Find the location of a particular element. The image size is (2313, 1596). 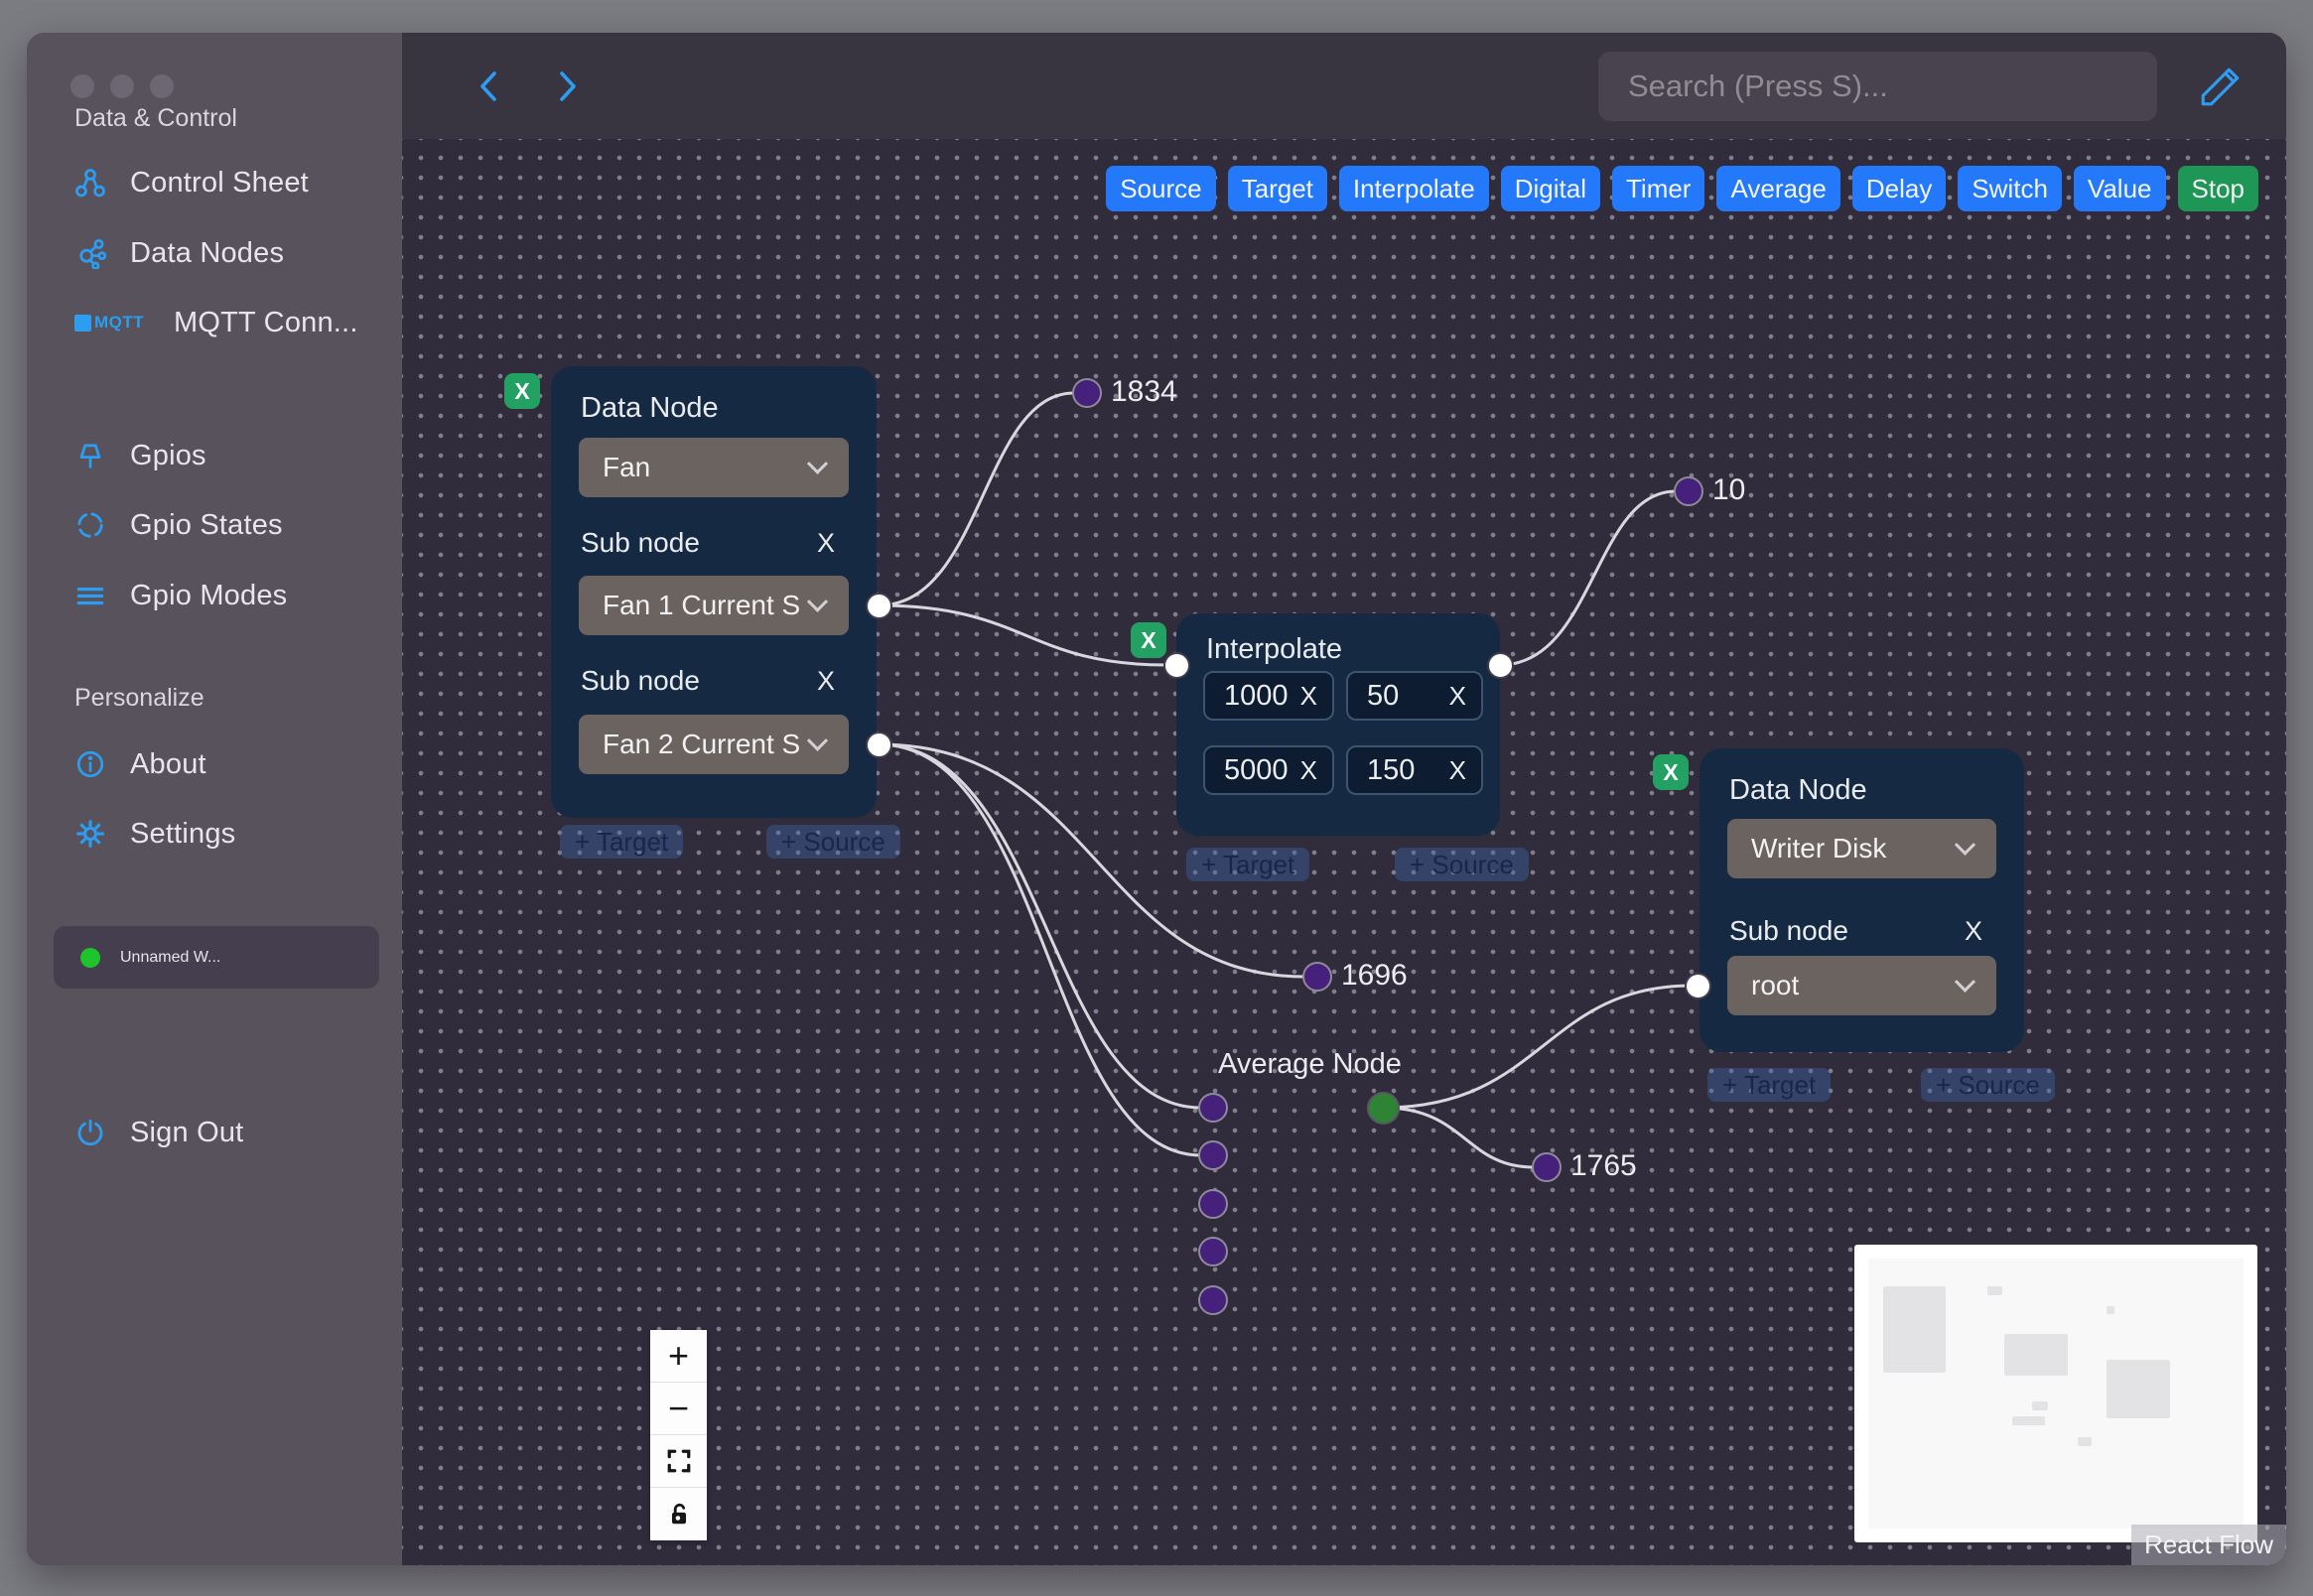

fan-subnode2-source-handle is located at coordinates (879, 745).